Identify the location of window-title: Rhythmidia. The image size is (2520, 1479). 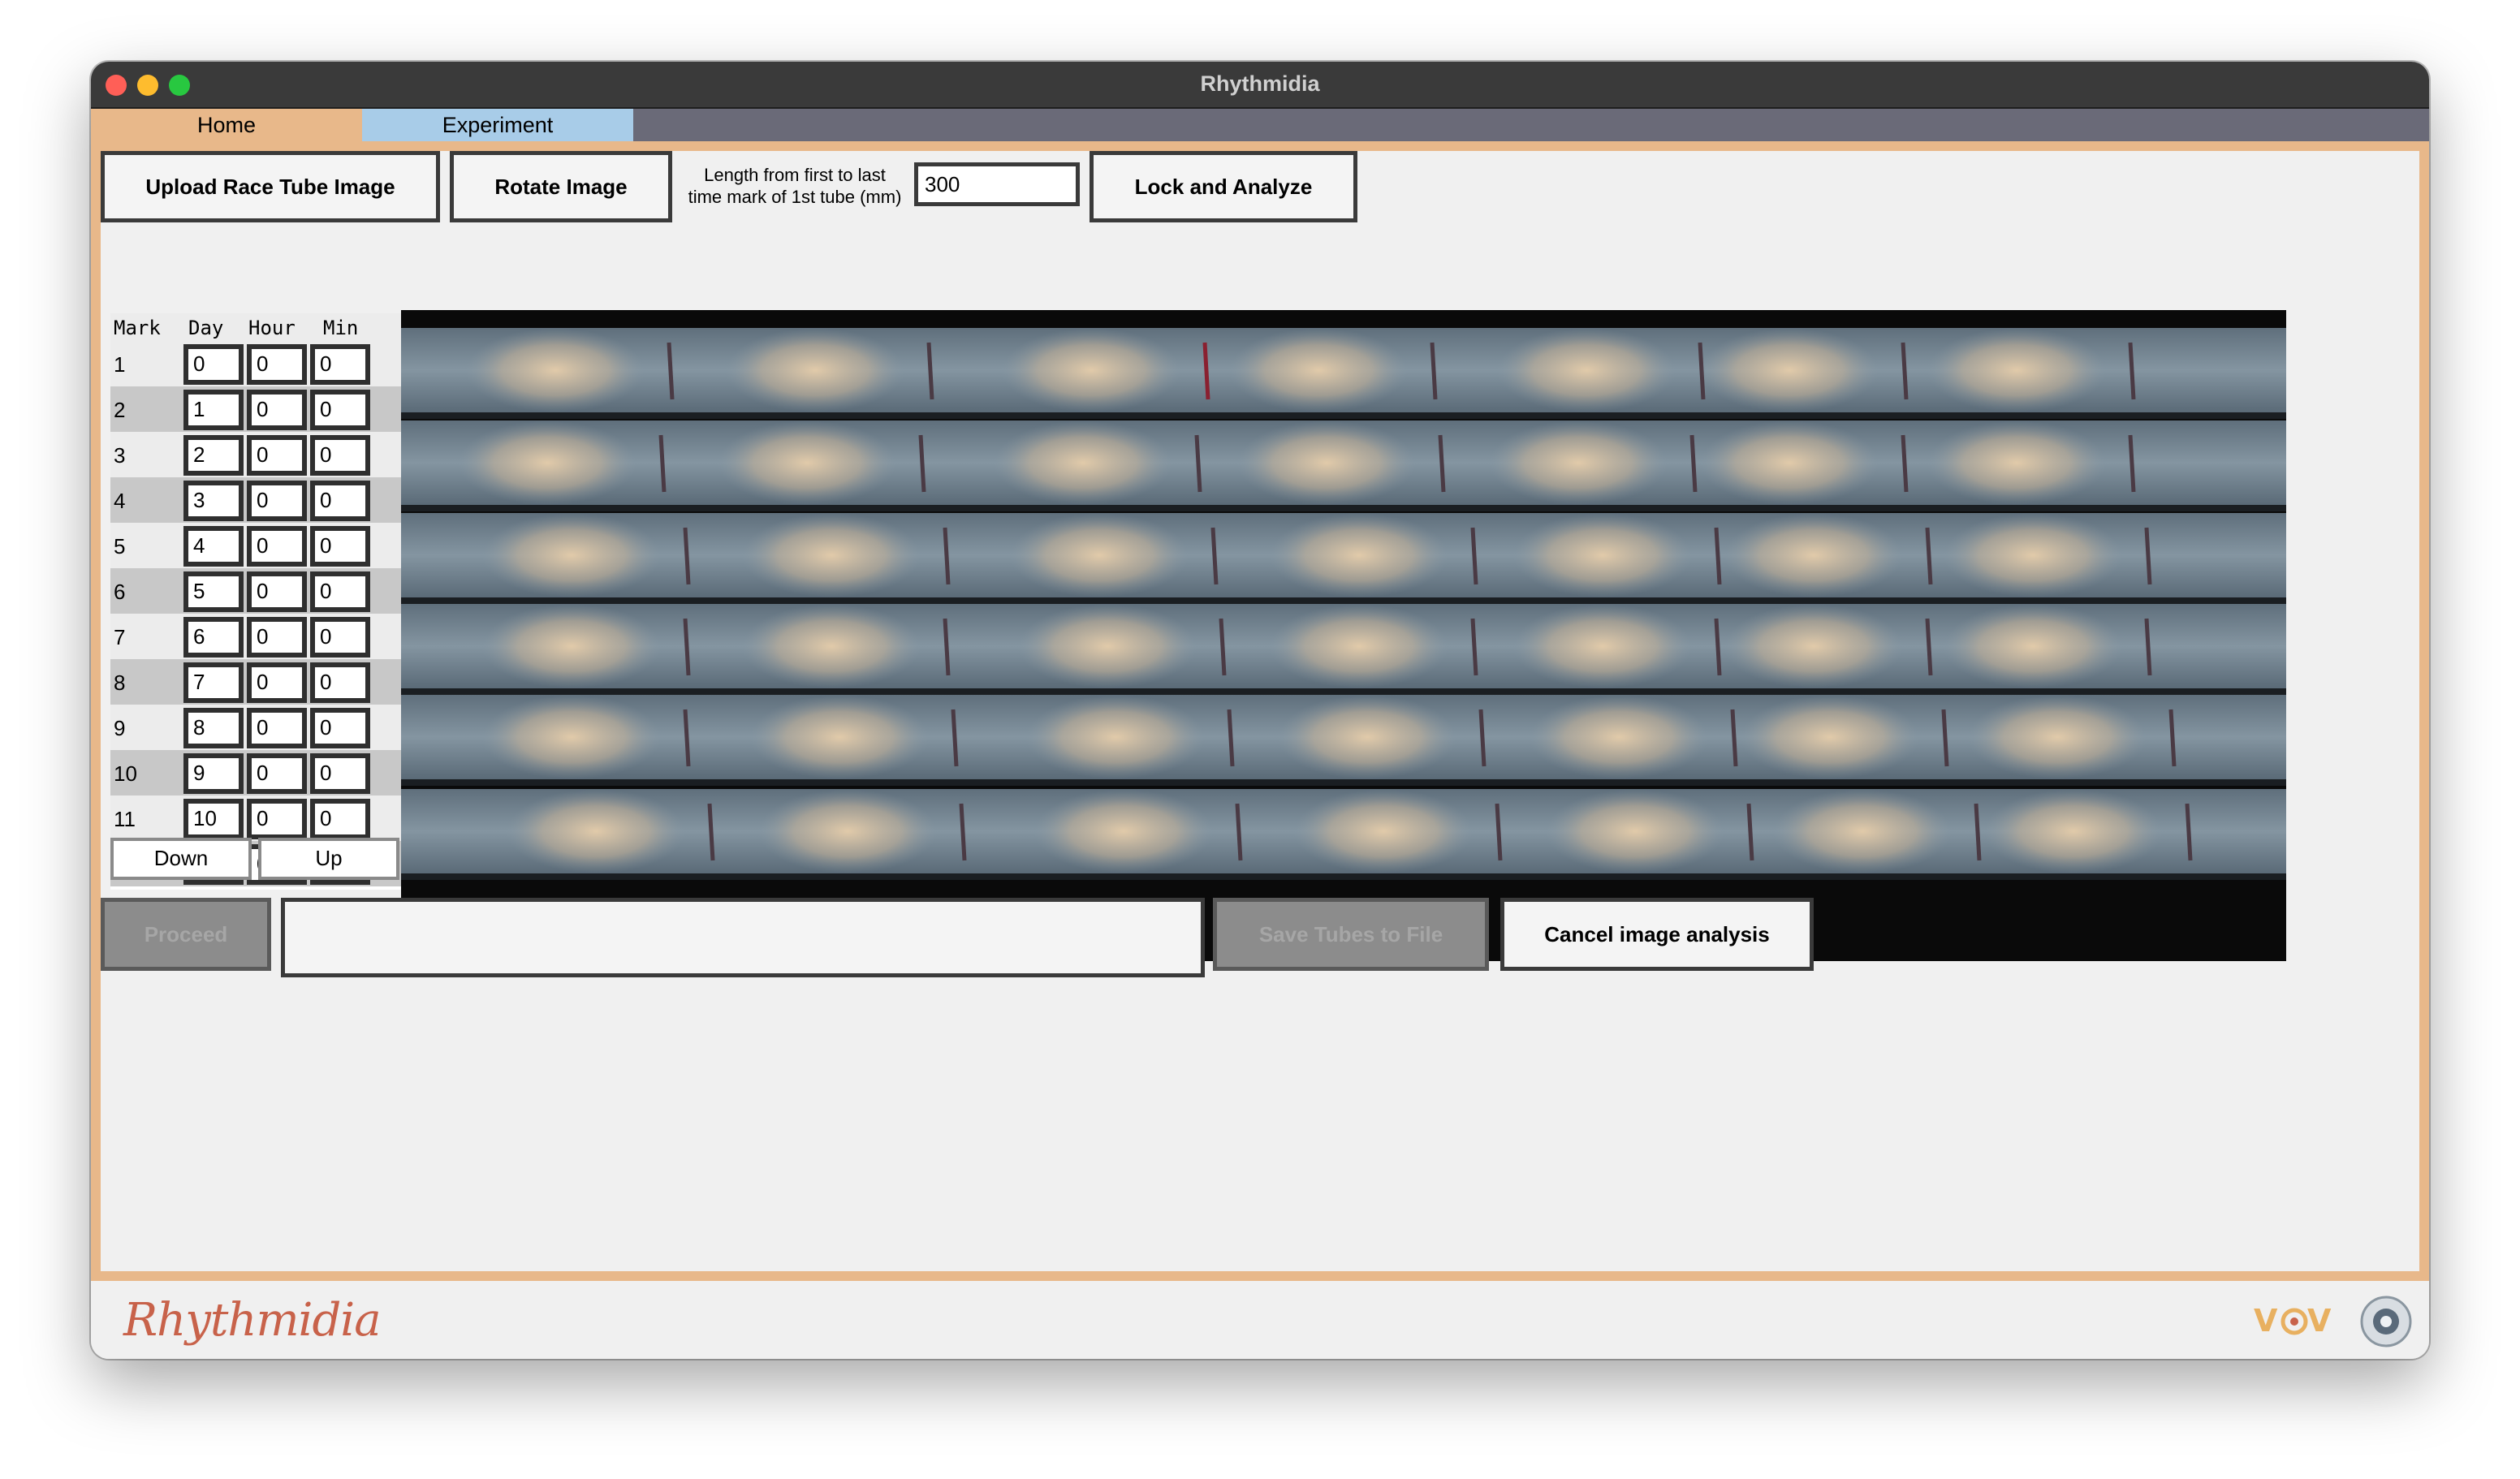
(1260, 83).